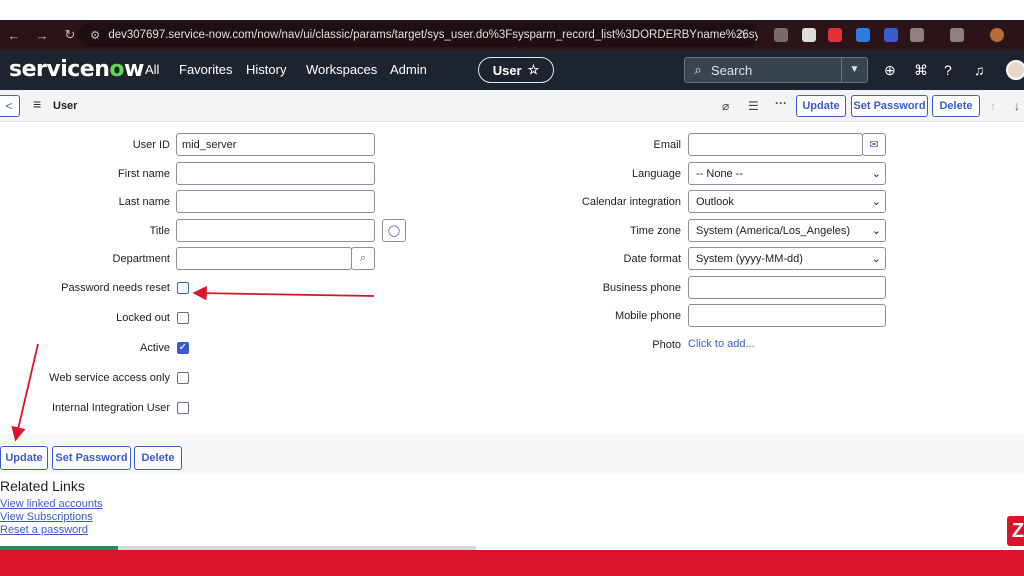 Image resolution: width=1024 pixels, height=576 pixels. Describe the element at coordinates (655, 231) in the screenshot. I see `time-zone-label: Time zone` at that location.